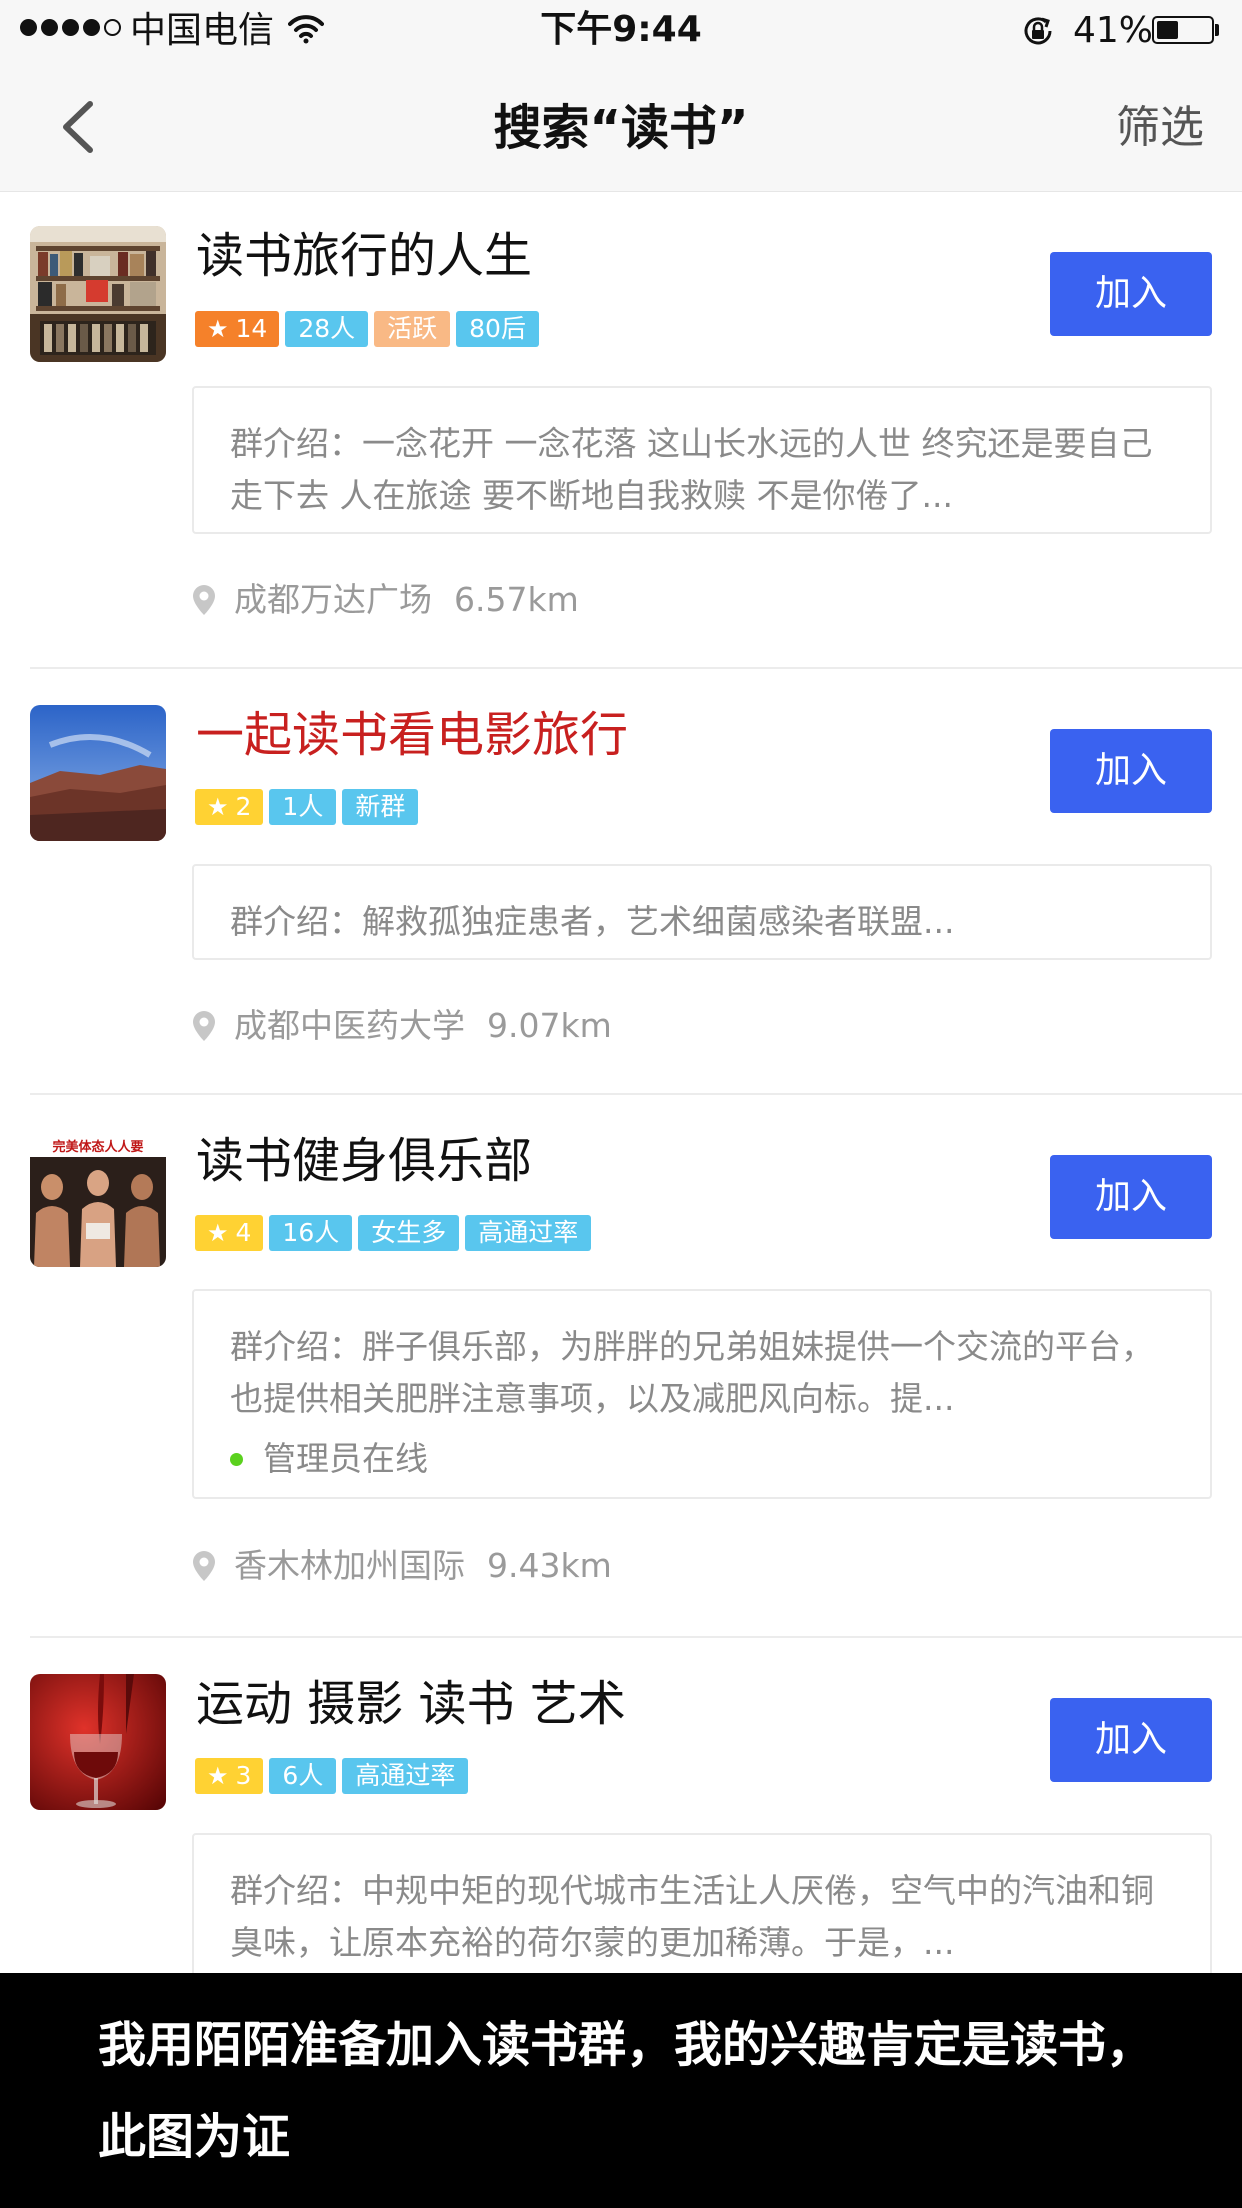 The width and height of the screenshot is (1242, 2208). Describe the element at coordinates (97, 1147) in the screenshot. I see `avatar-caption: 完美体态人人要` at that location.